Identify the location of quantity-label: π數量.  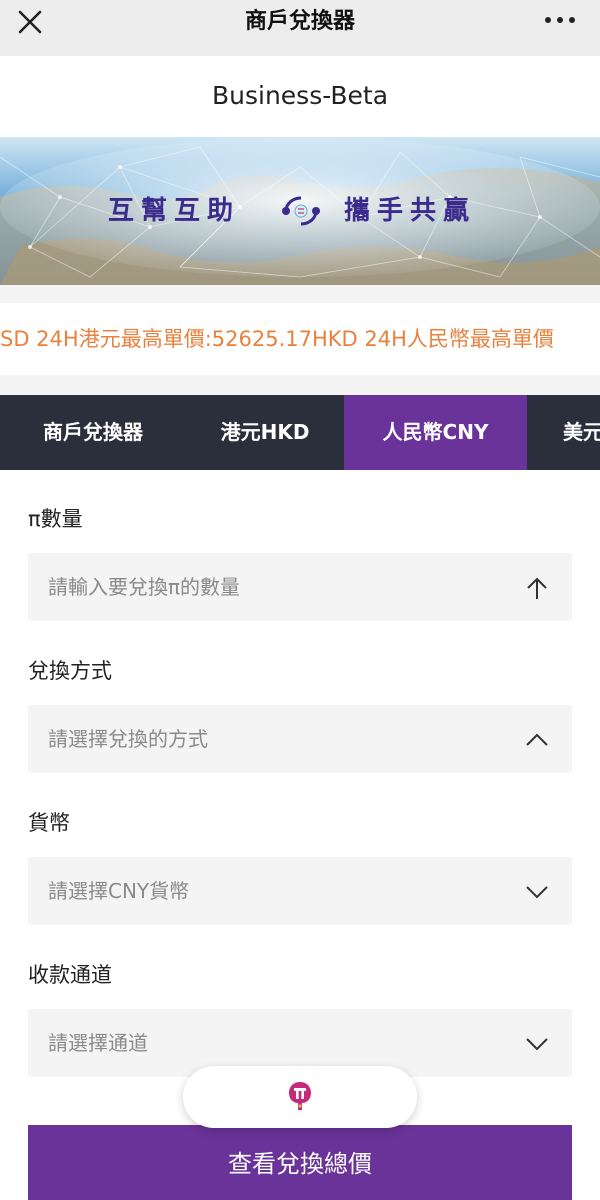
(55, 519).